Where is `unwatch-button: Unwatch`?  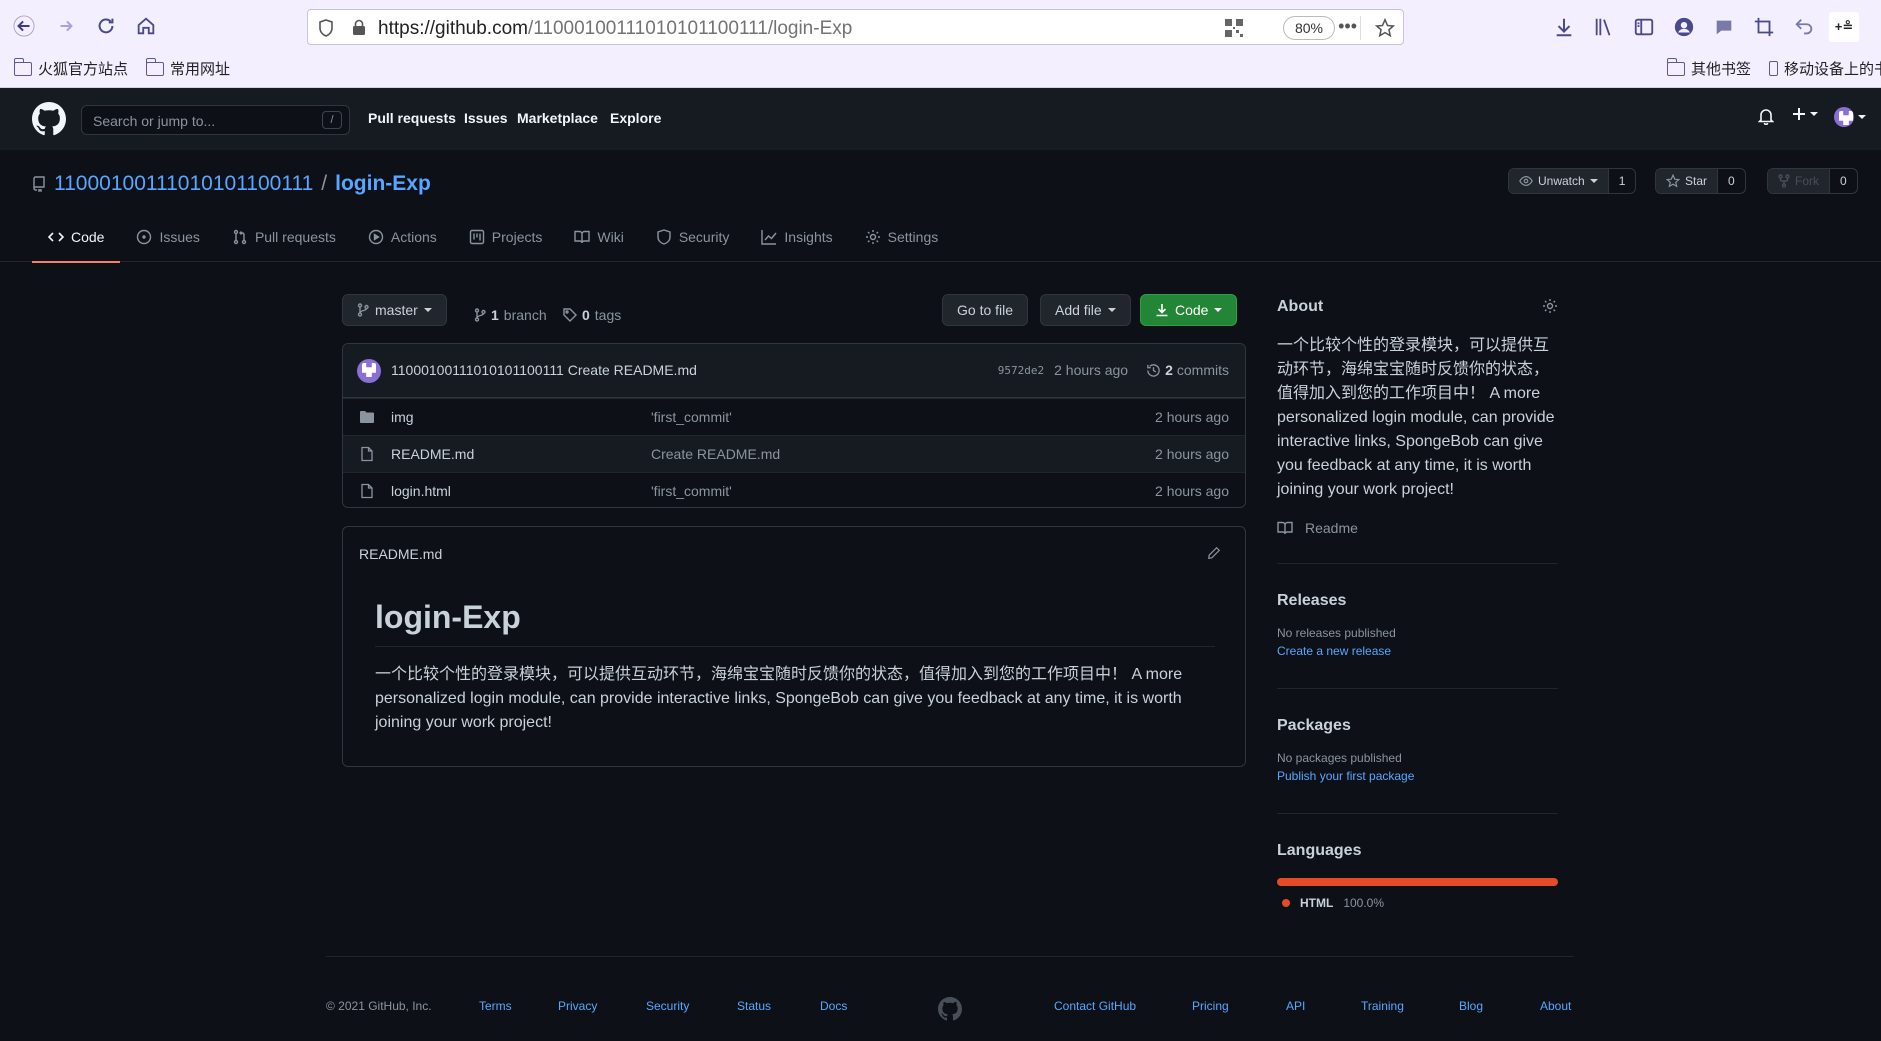 unwatch-button: Unwatch is located at coordinates (1558, 181).